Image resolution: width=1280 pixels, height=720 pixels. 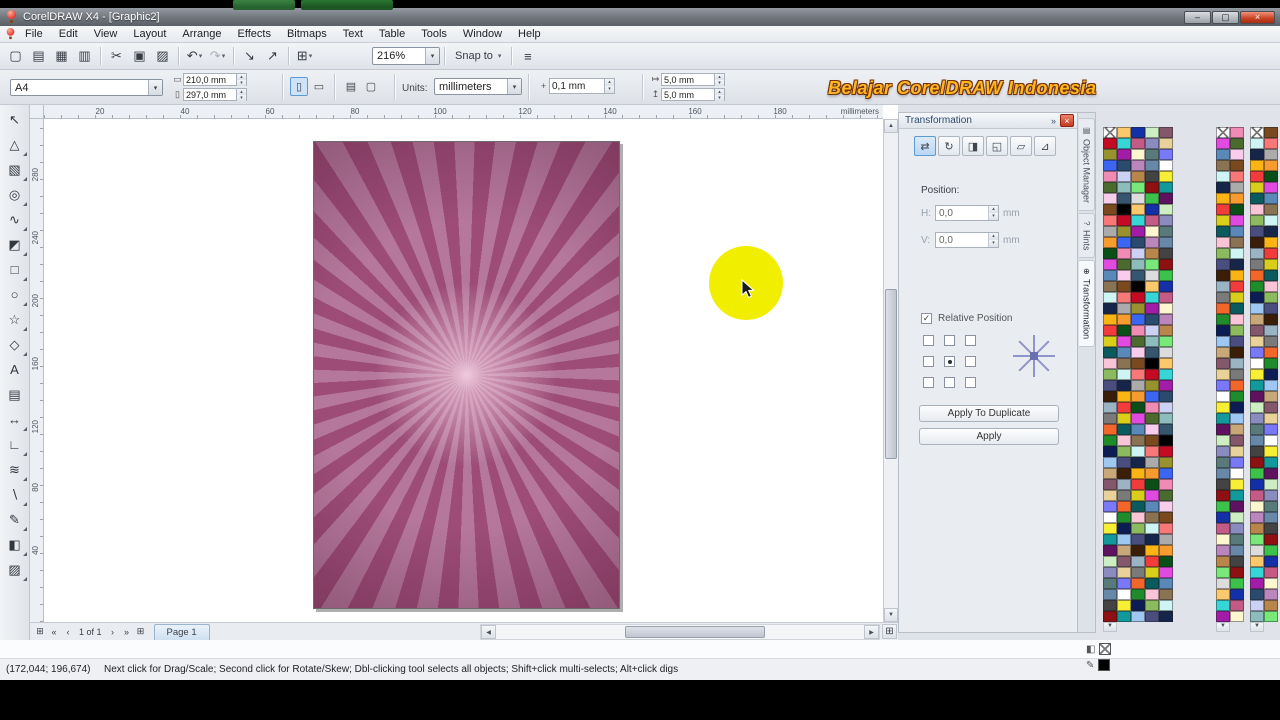 I want to click on apply-button: Apply, so click(x=989, y=436).